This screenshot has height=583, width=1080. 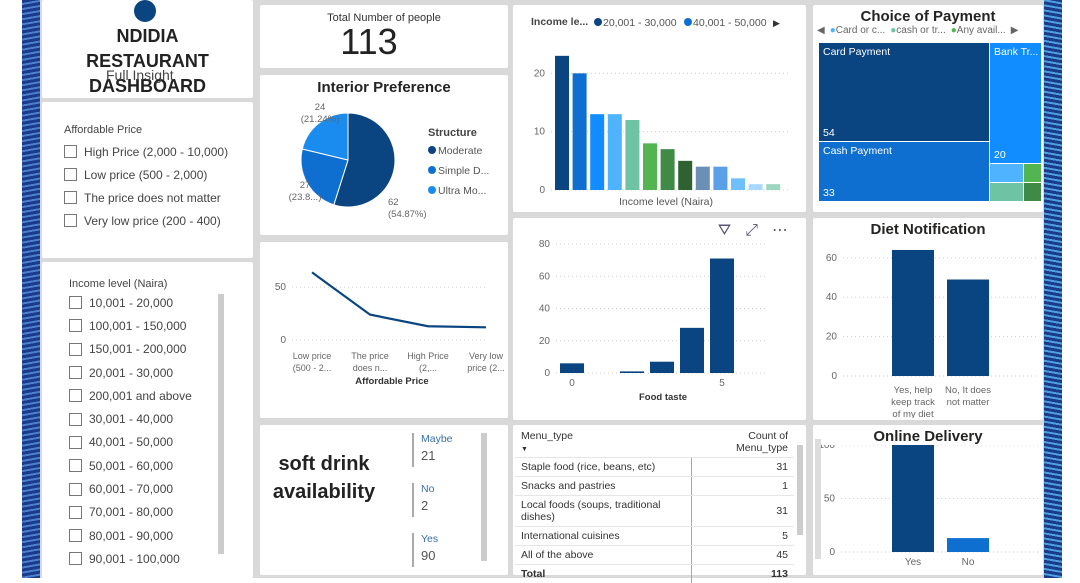 I want to click on column-header-count: Count of Menu_type, so click(x=743, y=442).